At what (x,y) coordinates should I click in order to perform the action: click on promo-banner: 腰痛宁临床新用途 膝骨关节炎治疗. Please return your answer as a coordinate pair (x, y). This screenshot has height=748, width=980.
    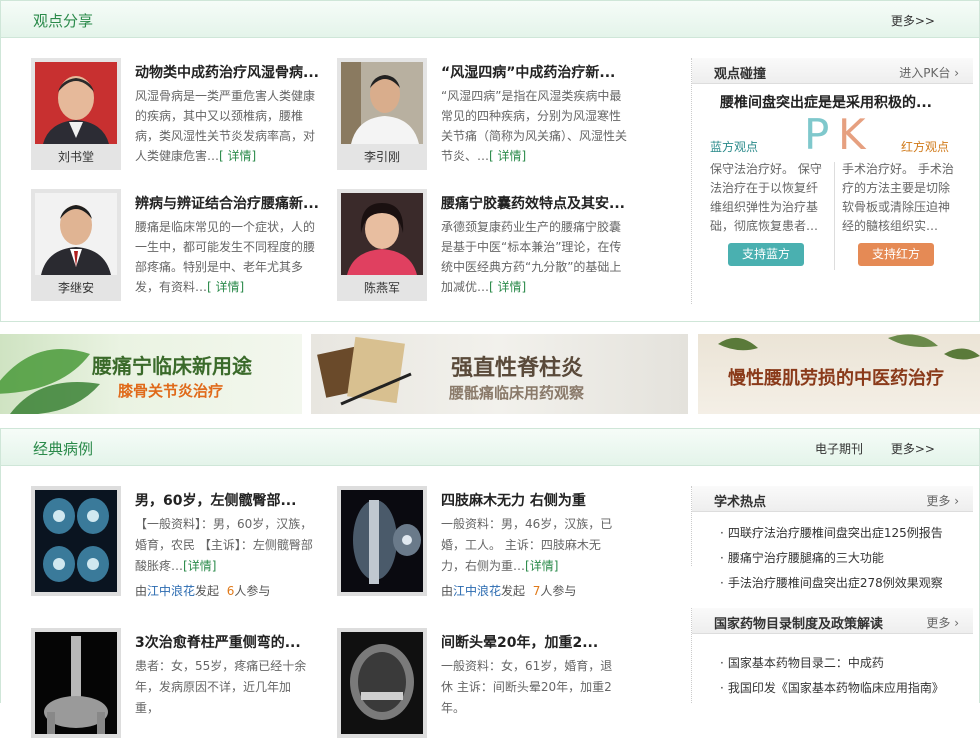
    Looking at the image, I should click on (151, 374).